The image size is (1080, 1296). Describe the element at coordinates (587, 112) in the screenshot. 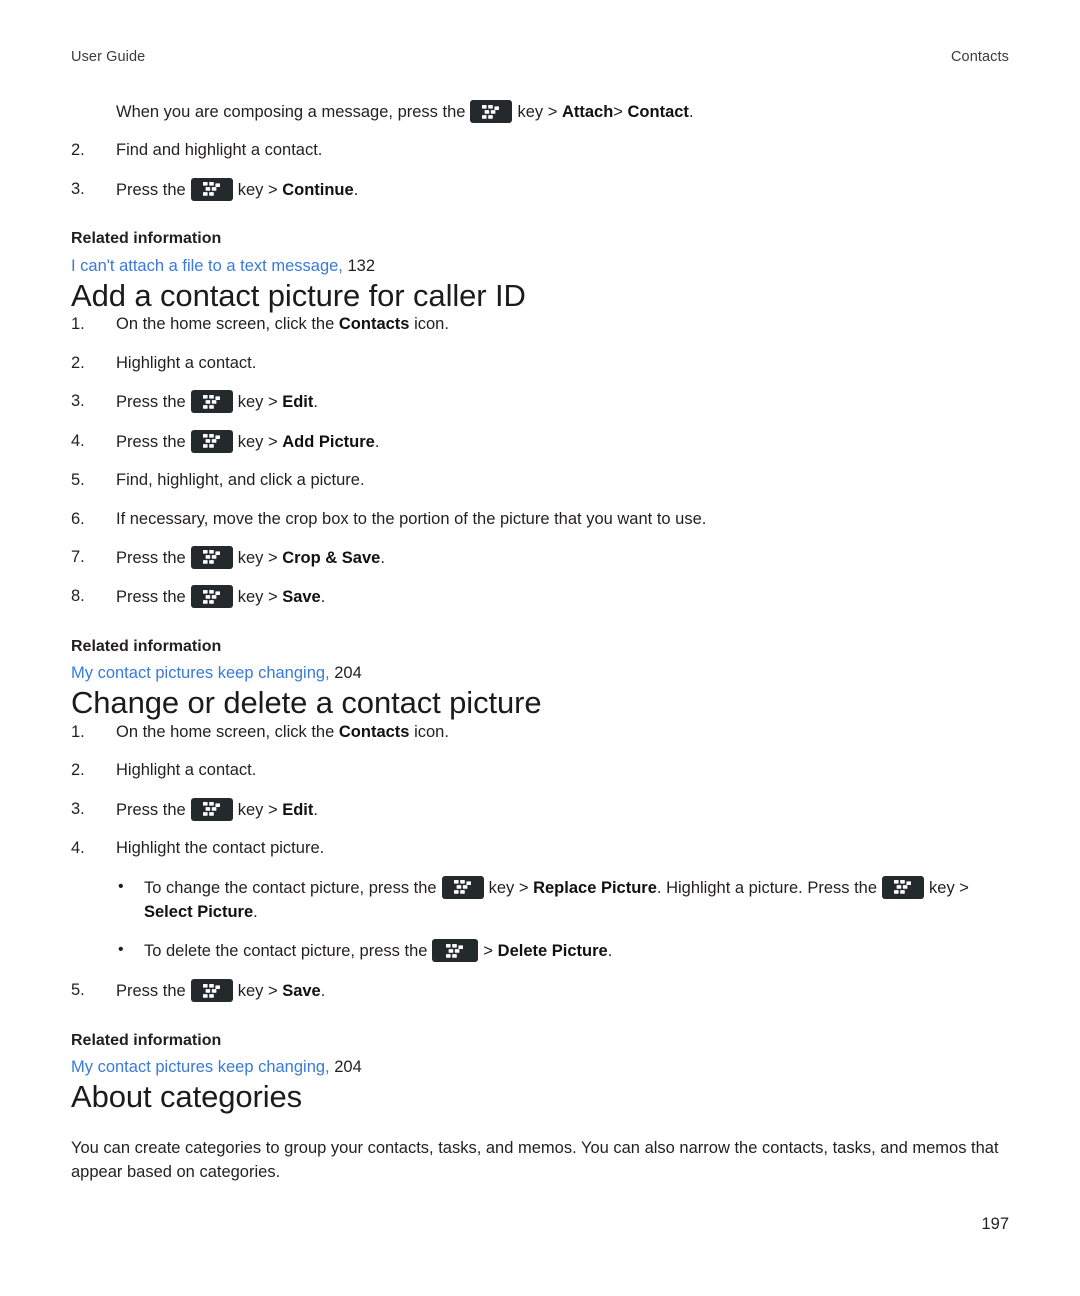

I see `step-bold-attach: Attach` at that location.